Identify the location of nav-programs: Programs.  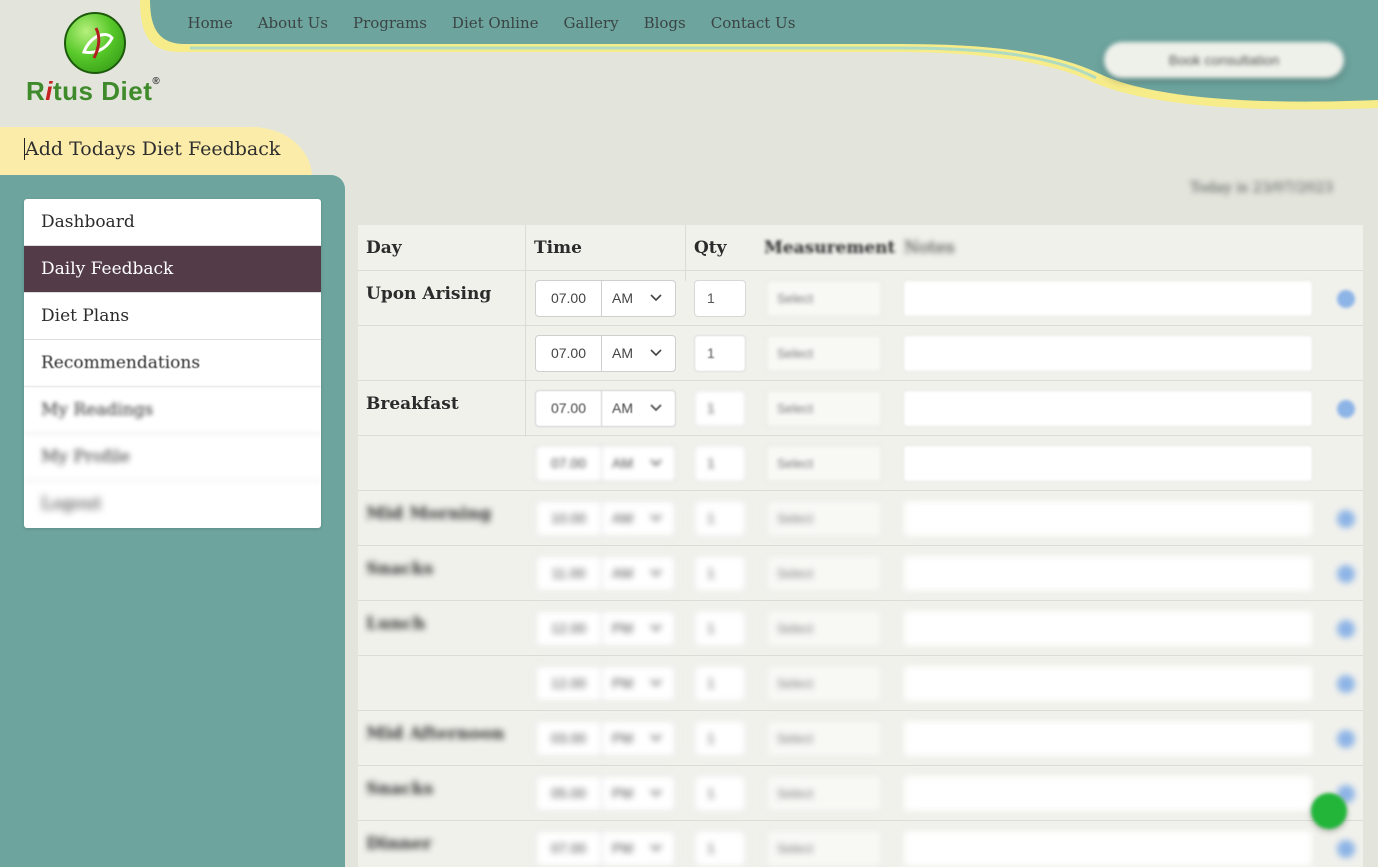
(389, 23).